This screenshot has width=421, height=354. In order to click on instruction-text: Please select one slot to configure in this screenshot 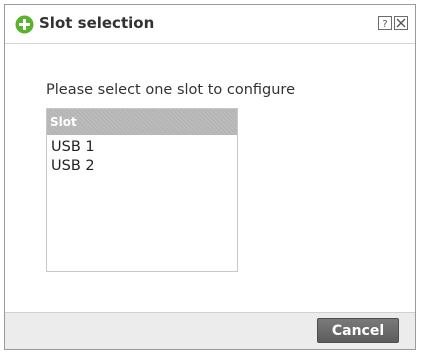, I will do `click(170, 90)`.